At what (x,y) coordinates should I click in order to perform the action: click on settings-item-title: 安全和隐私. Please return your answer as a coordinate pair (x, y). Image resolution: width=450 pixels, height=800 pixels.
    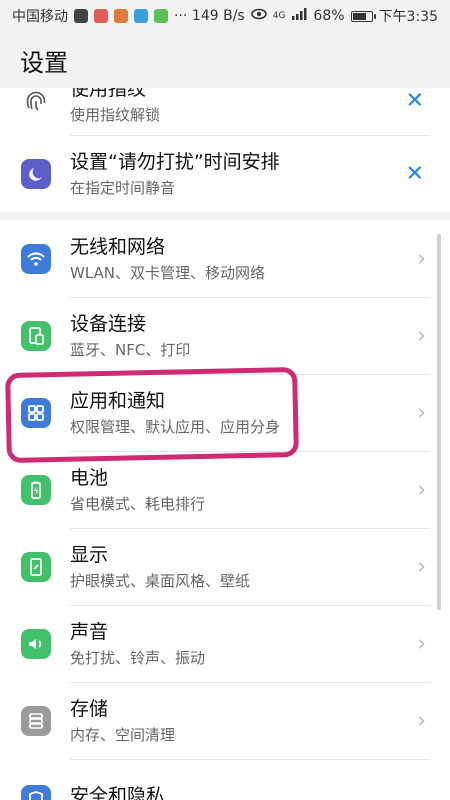
    Looking at the image, I should click on (118, 792).